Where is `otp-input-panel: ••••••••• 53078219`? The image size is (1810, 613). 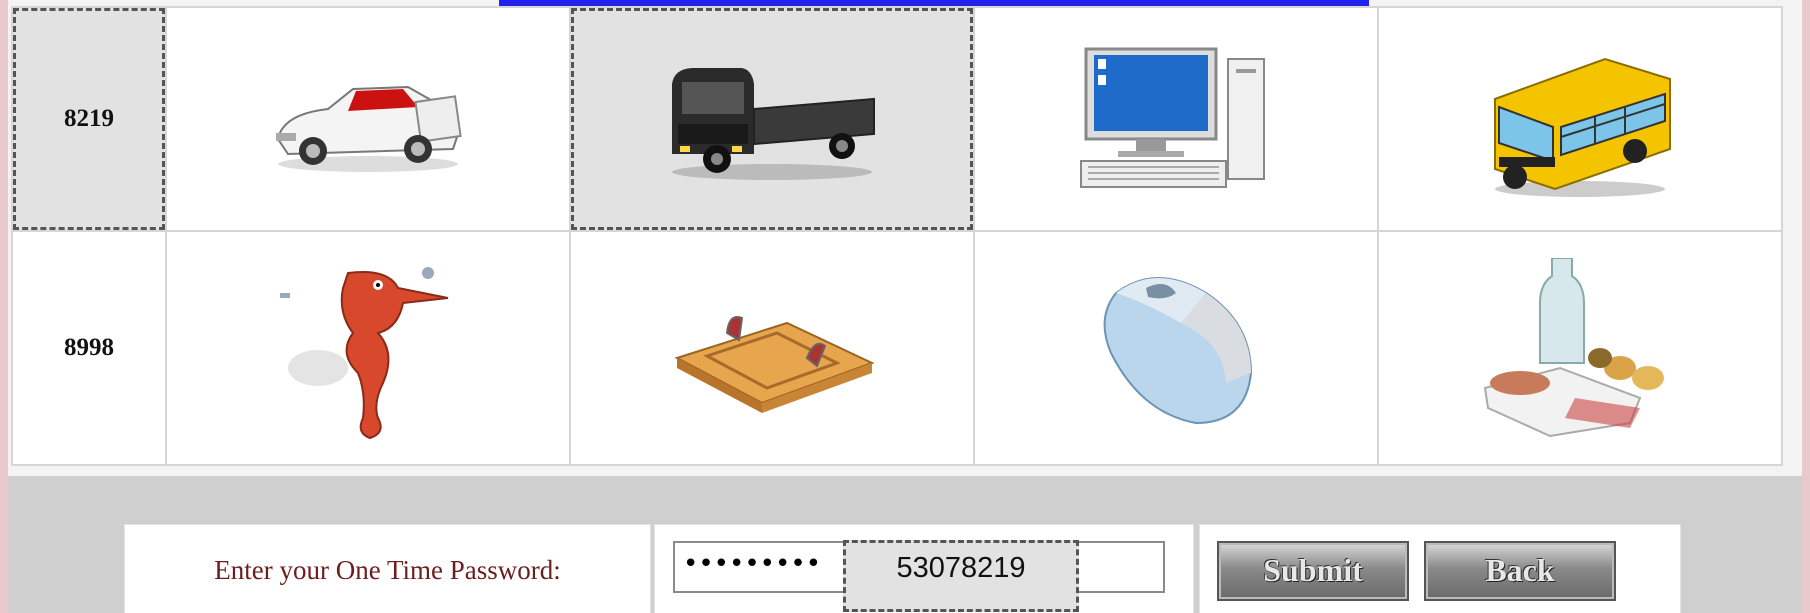 otp-input-panel: ••••••••• 53078219 is located at coordinates (924, 568).